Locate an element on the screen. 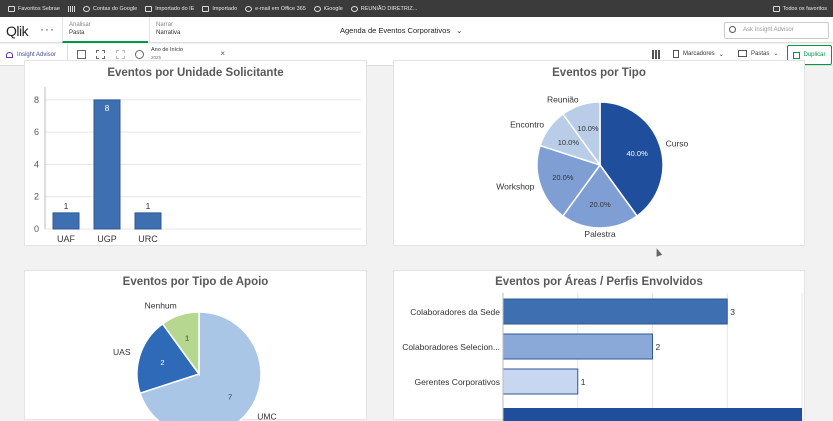 The image size is (833, 421). sheets-button: Pastas ⌄ is located at coordinates (758, 53).